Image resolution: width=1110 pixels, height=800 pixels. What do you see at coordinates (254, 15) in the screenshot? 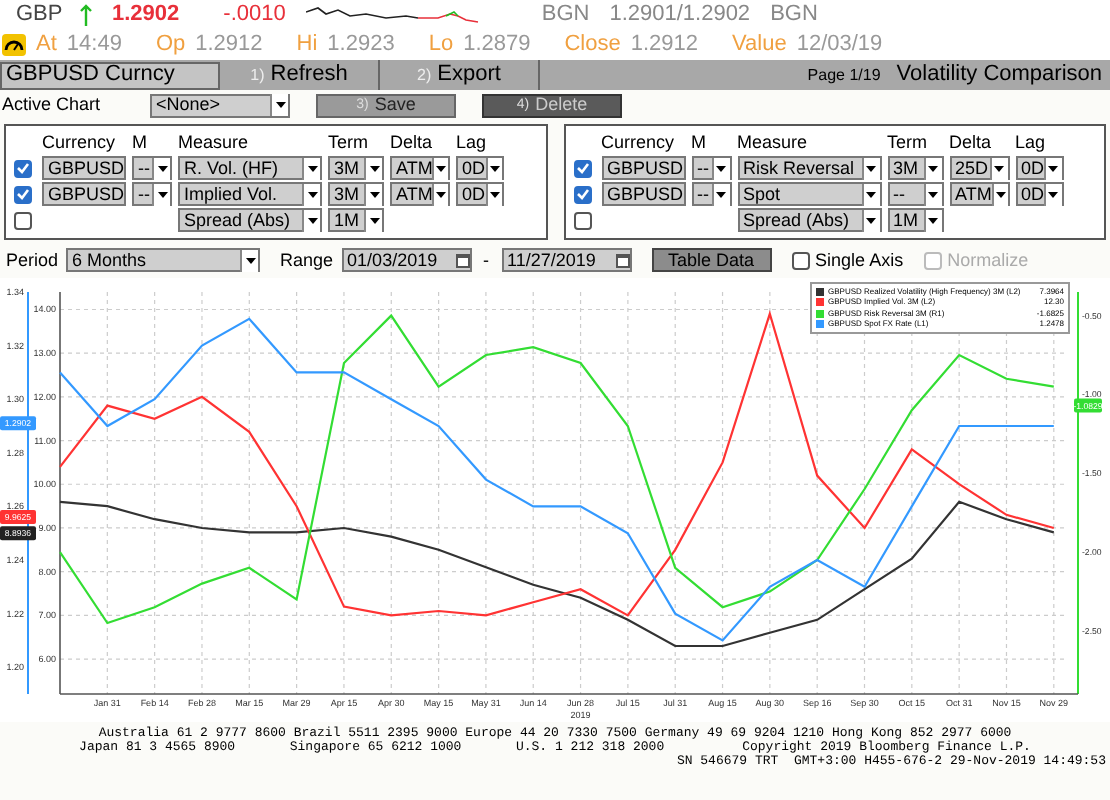
I see `price-change: -.0010` at bounding box center [254, 15].